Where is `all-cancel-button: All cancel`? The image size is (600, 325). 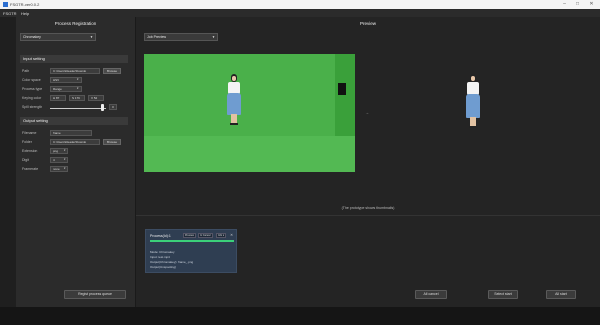
all-cancel-button: All cancel is located at coordinates (431, 294).